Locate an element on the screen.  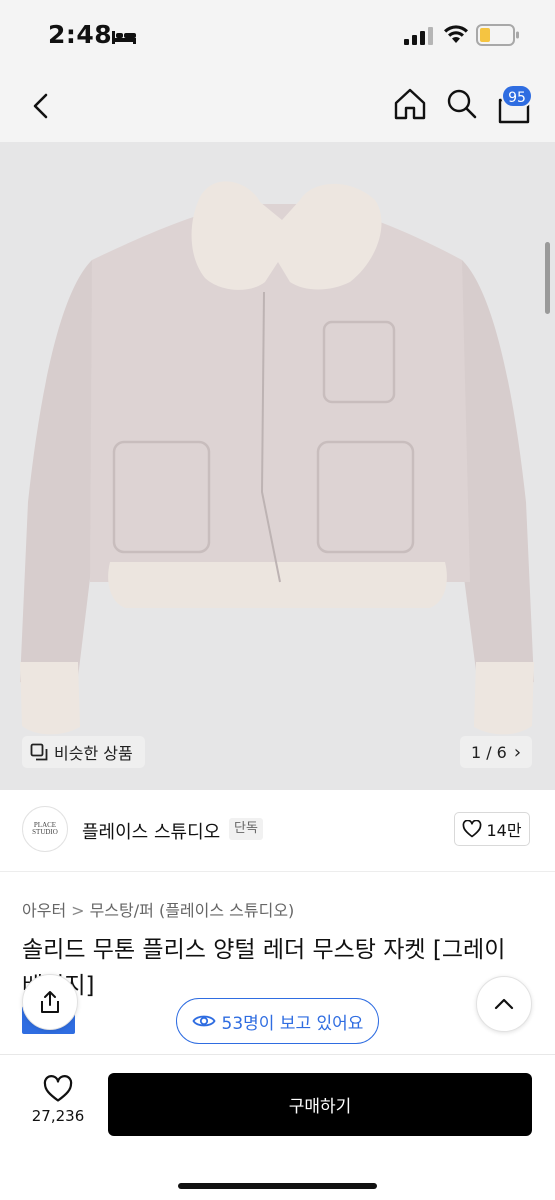
breadcrumb-item: (플레이스 스튜디오) is located at coordinates (226, 910).